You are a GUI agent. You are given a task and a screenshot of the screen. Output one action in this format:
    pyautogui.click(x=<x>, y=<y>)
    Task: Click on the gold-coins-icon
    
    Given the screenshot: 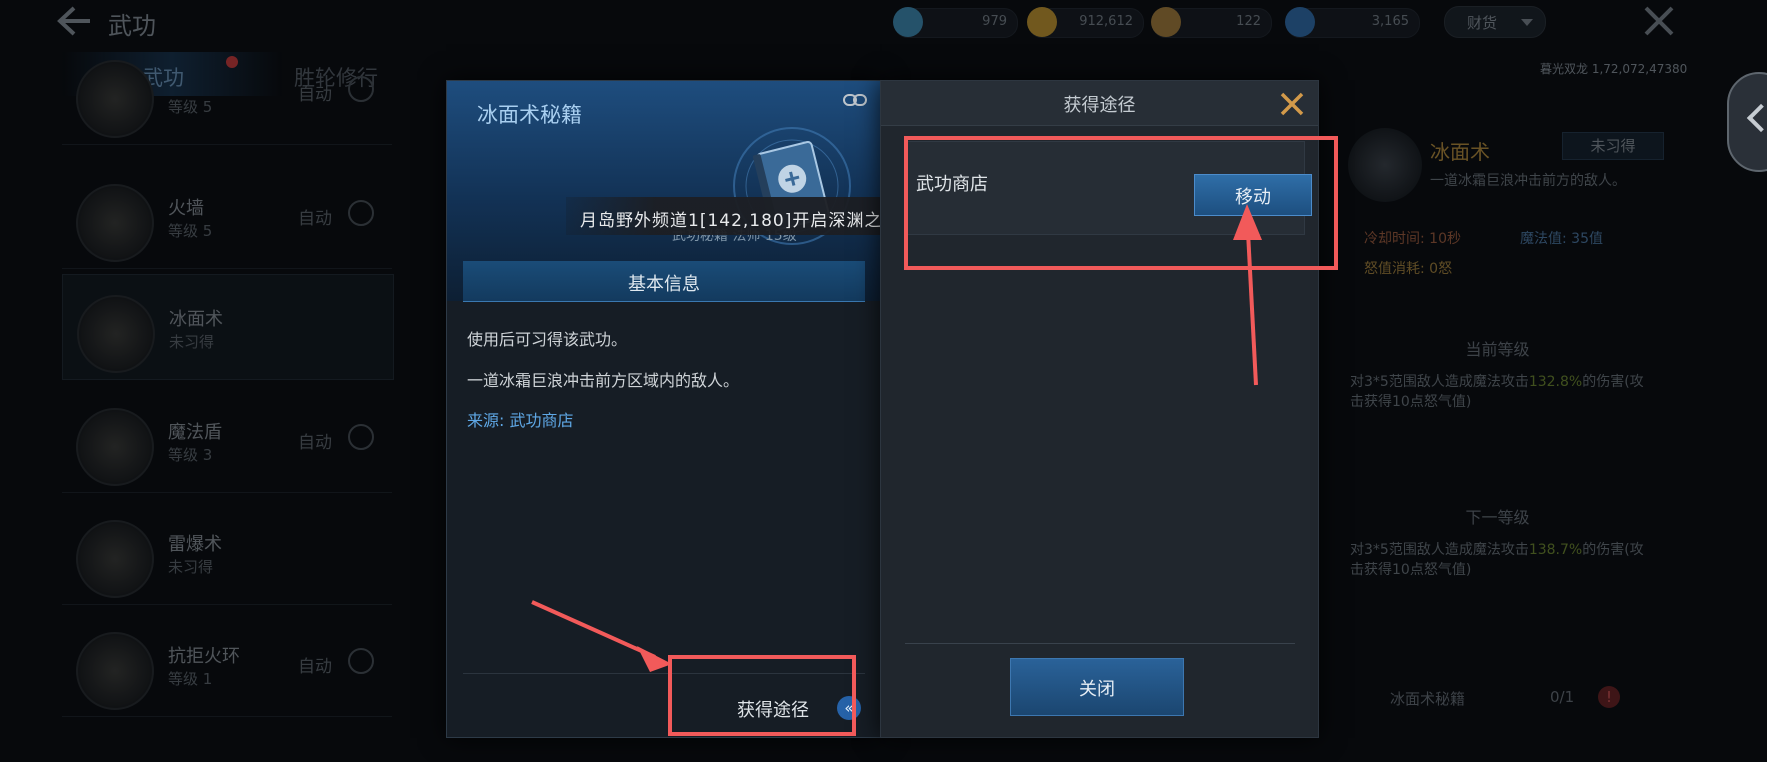 What is the action you would take?
    pyautogui.click(x=1042, y=22)
    